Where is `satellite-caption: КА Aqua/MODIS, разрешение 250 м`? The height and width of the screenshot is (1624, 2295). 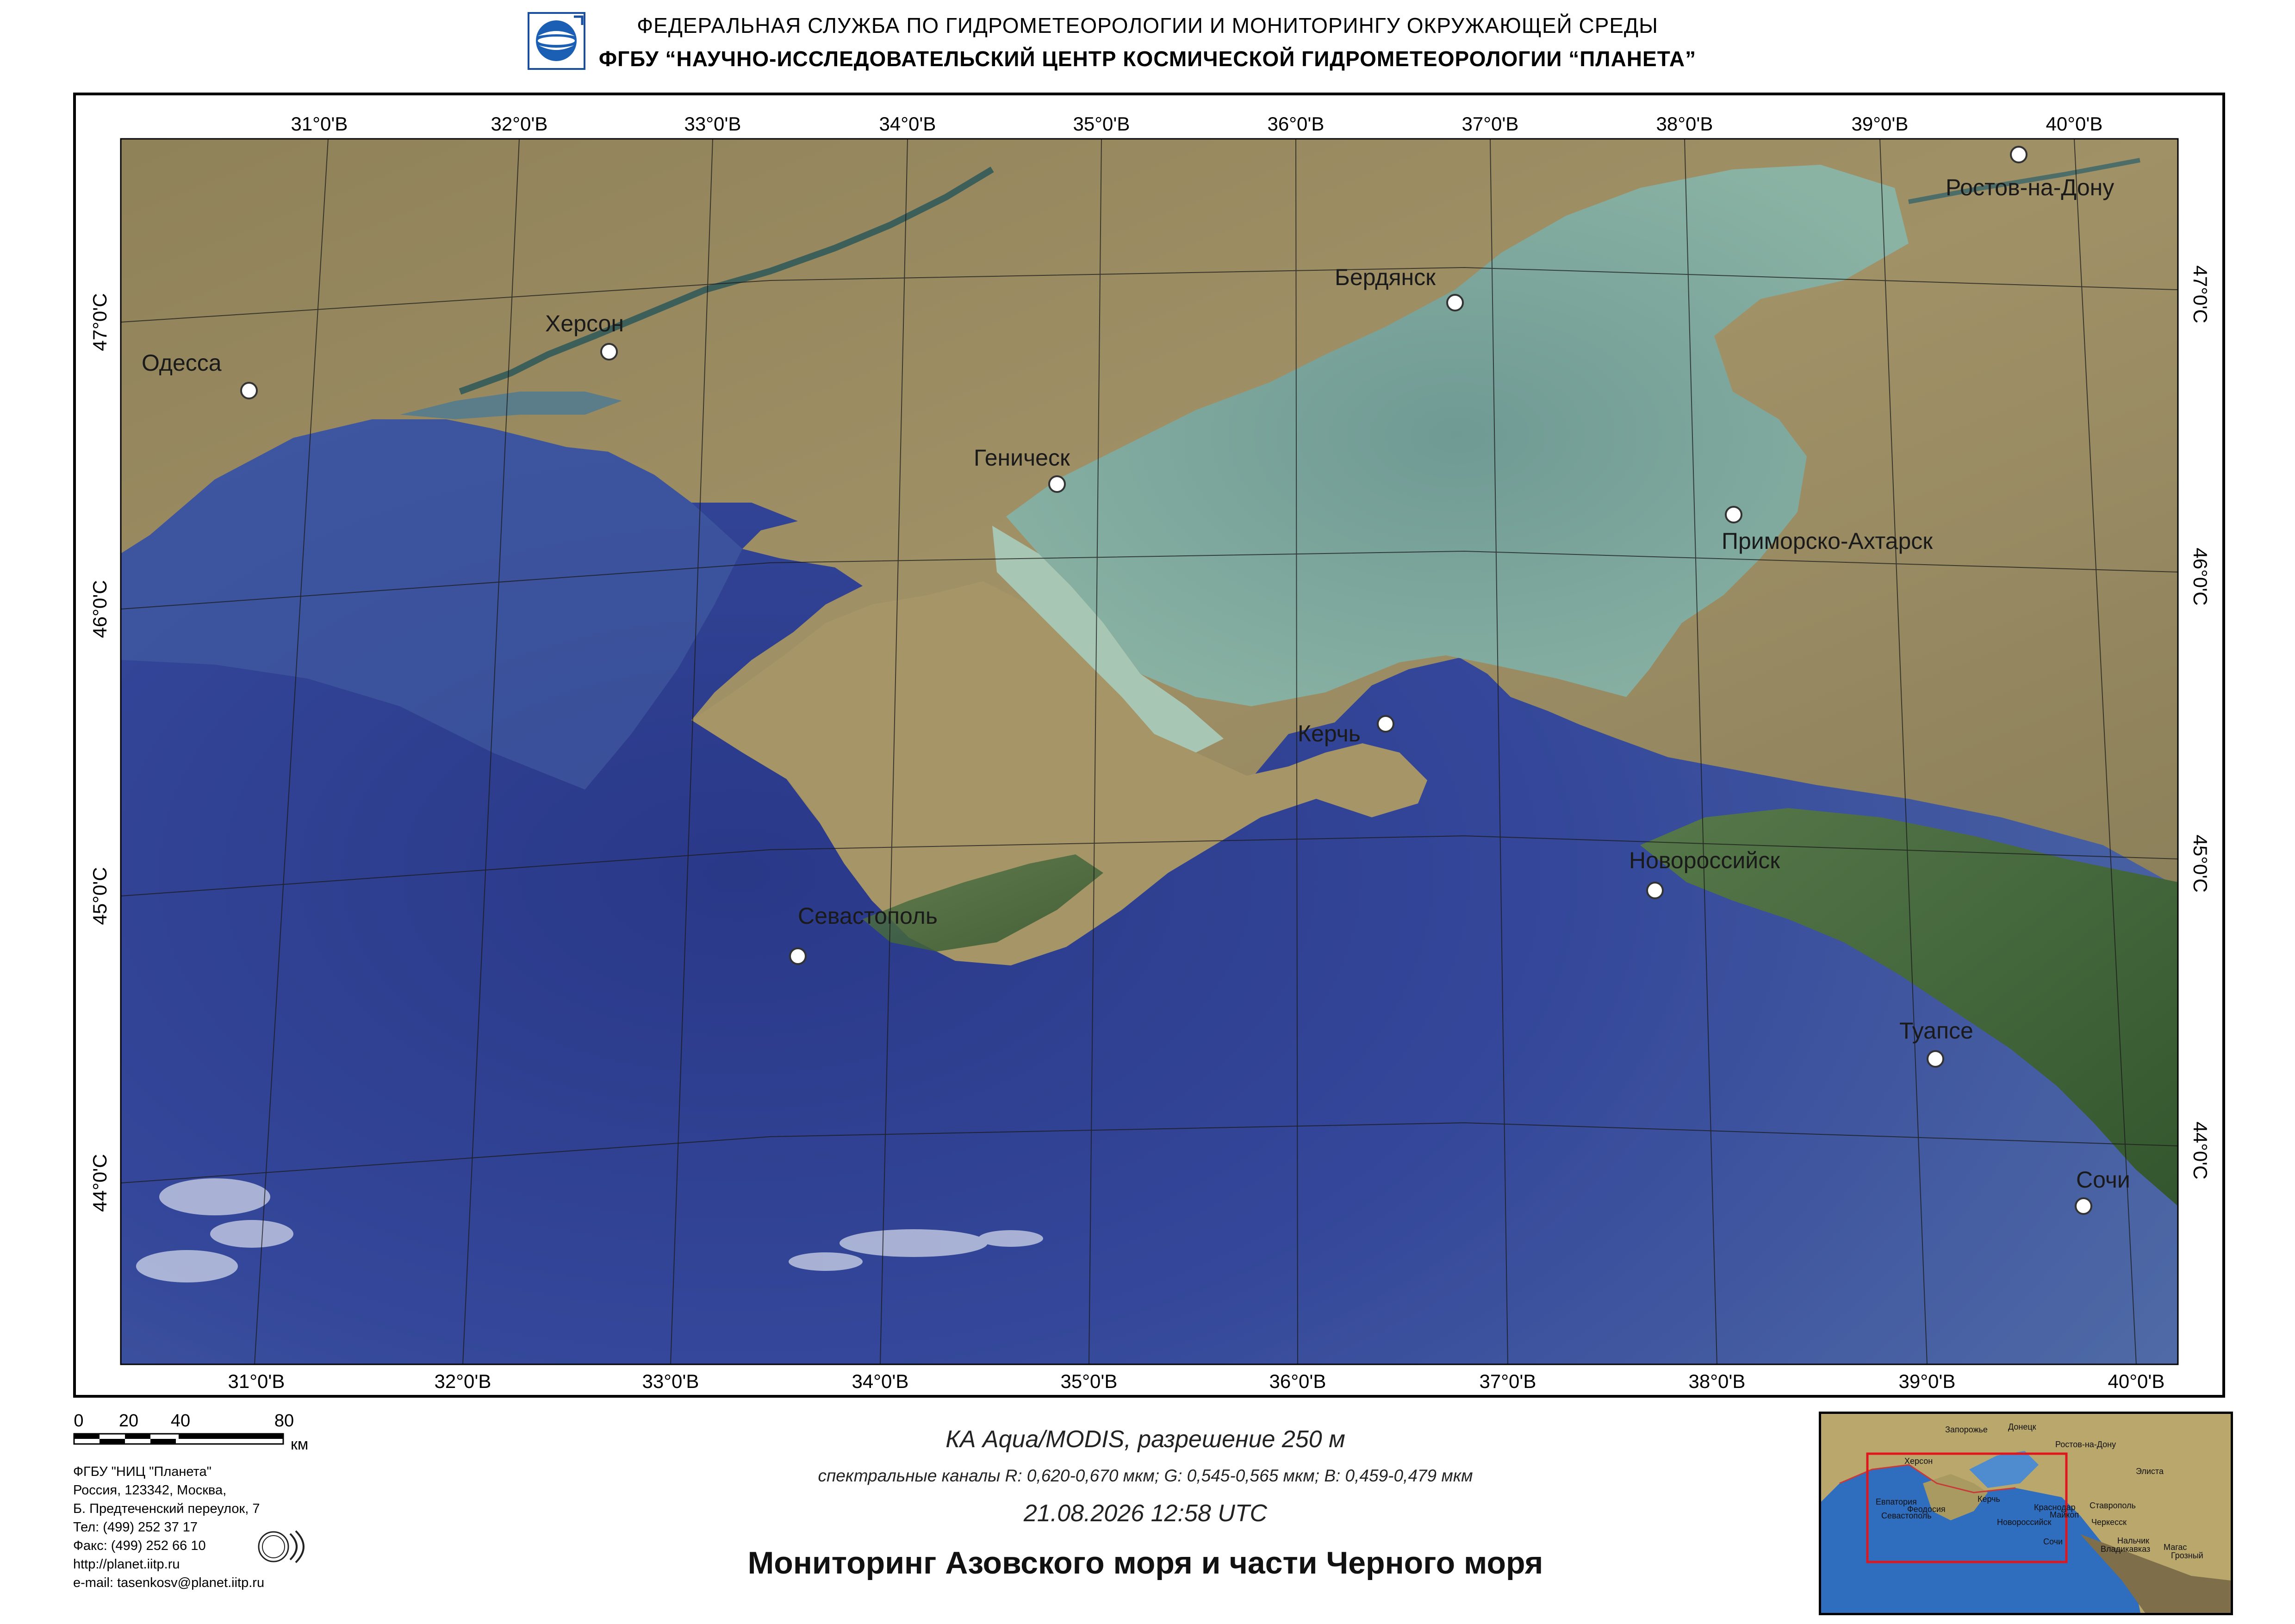 satellite-caption: КА Aqua/MODIS, разрешение 250 м is located at coordinates (1145, 1439).